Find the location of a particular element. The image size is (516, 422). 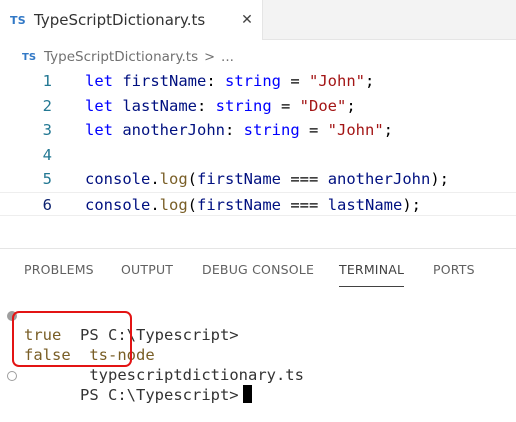

code-text: console.log(firstName === anotherJohn); is located at coordinates (267, 179).